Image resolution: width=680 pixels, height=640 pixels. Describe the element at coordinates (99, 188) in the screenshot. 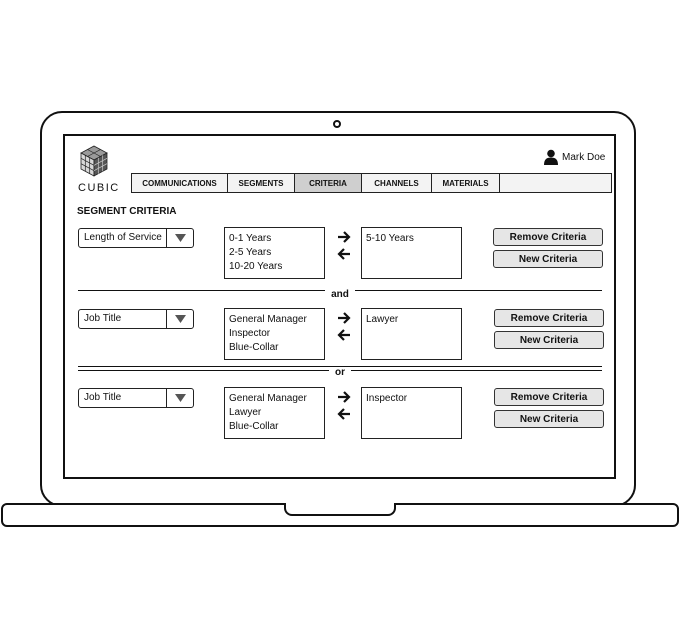

I see `logo-text: CUBIC` at that location.